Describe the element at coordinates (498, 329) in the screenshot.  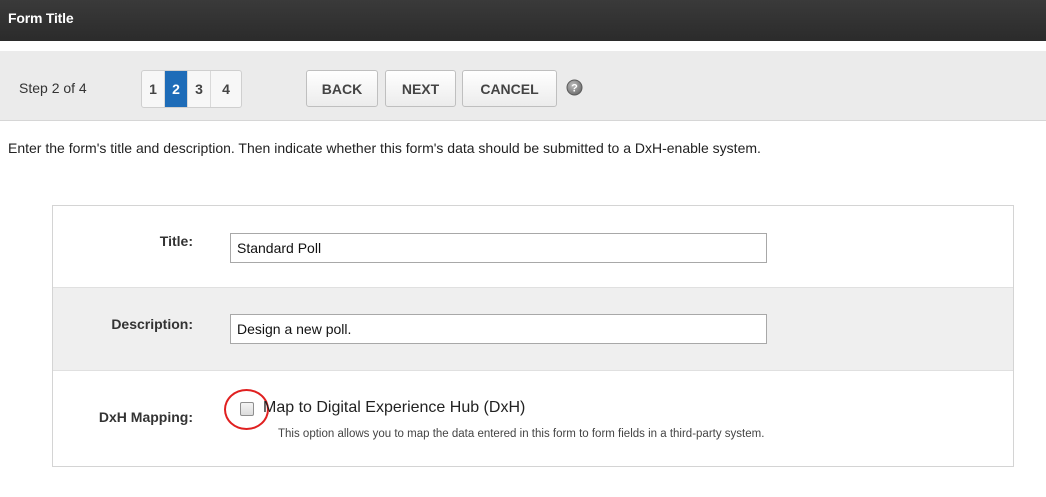
I see `description-input` at that location.